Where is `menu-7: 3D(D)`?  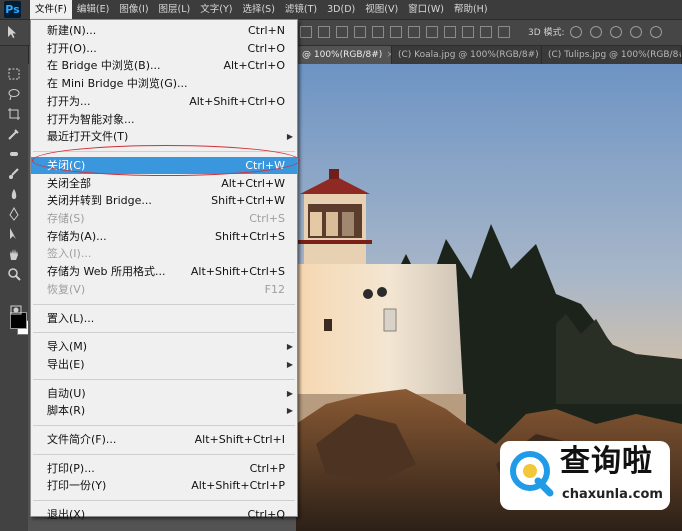 menu-7: 3D(D) is located at coordinates (341, 9).